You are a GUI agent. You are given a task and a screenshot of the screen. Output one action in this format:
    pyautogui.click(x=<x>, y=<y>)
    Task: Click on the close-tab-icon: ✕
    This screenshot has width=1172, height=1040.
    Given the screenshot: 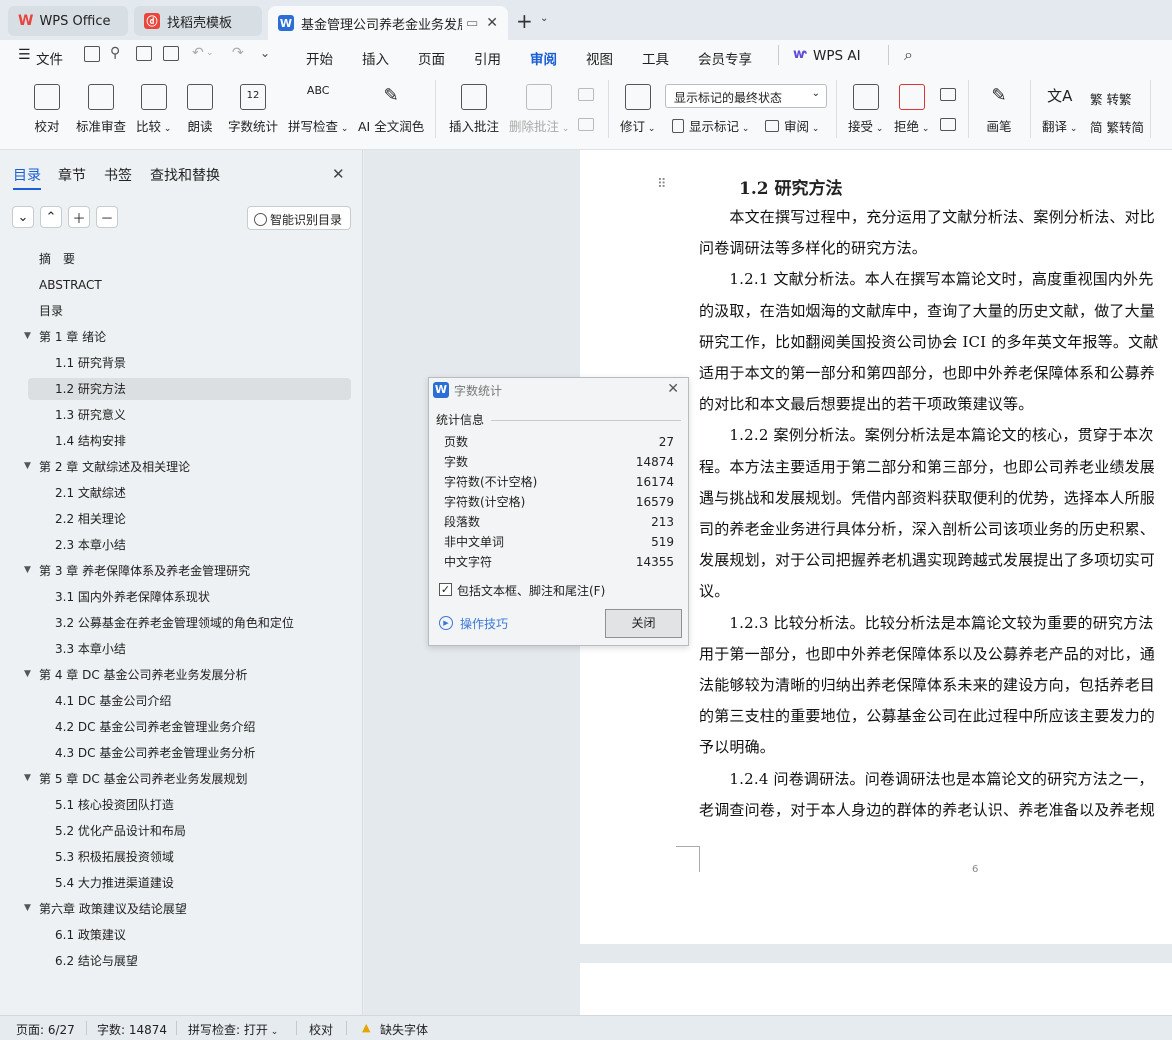 What is the action you would take?
    pyautogui.click(x=492, y=23)
    